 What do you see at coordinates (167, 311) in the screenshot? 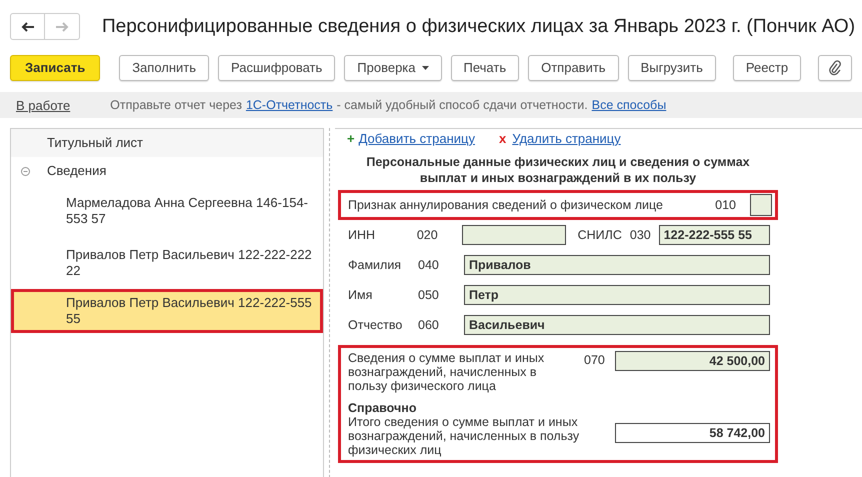
I see `tree-item: Привалов Петр Васильевич 122-222-555 55` at bounding box center [167, 311].